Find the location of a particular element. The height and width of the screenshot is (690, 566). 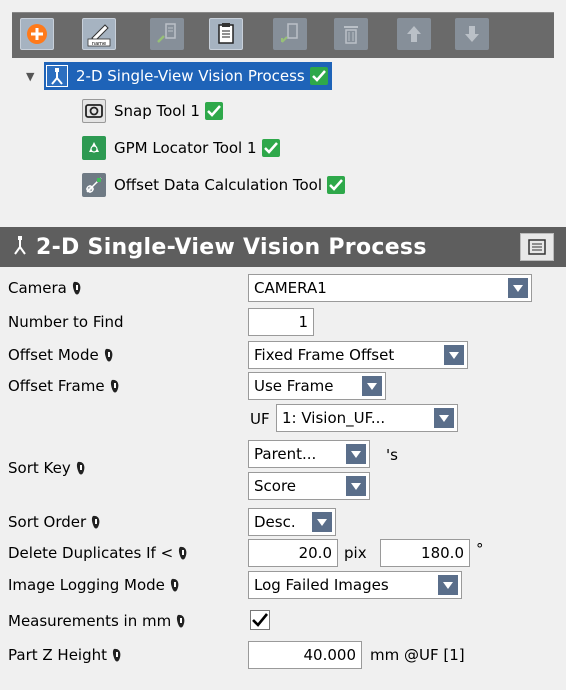

cut-icon is located at coordinates (166, 33).